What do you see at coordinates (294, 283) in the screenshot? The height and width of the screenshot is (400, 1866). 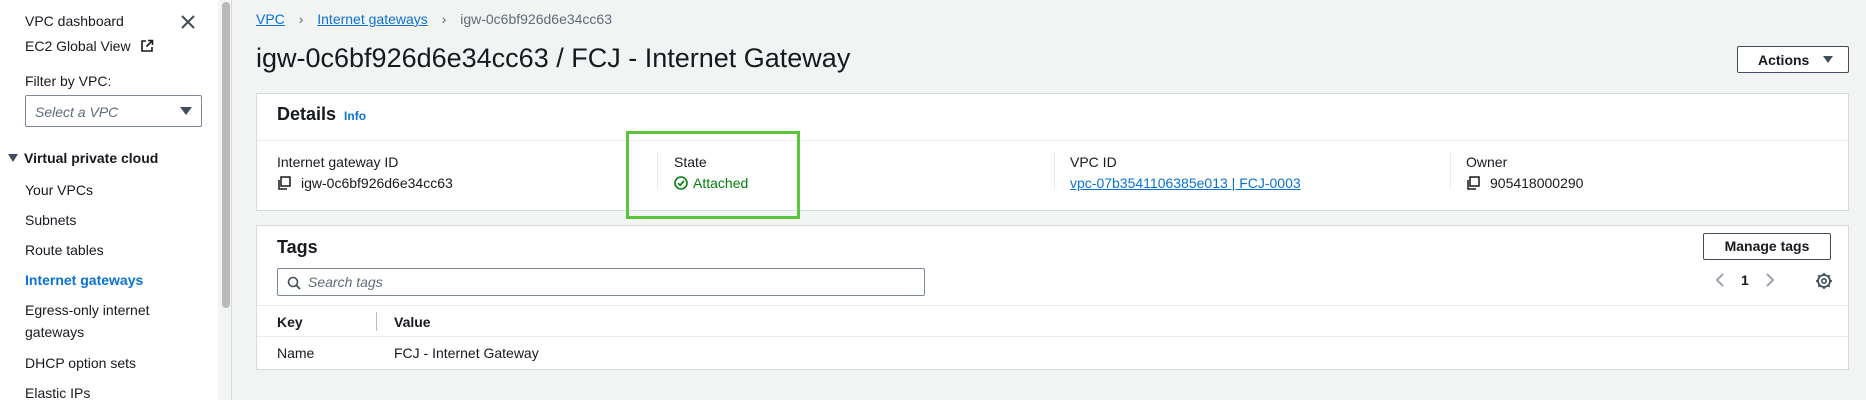 I see `search-icon` at bounding box center [294, 283].